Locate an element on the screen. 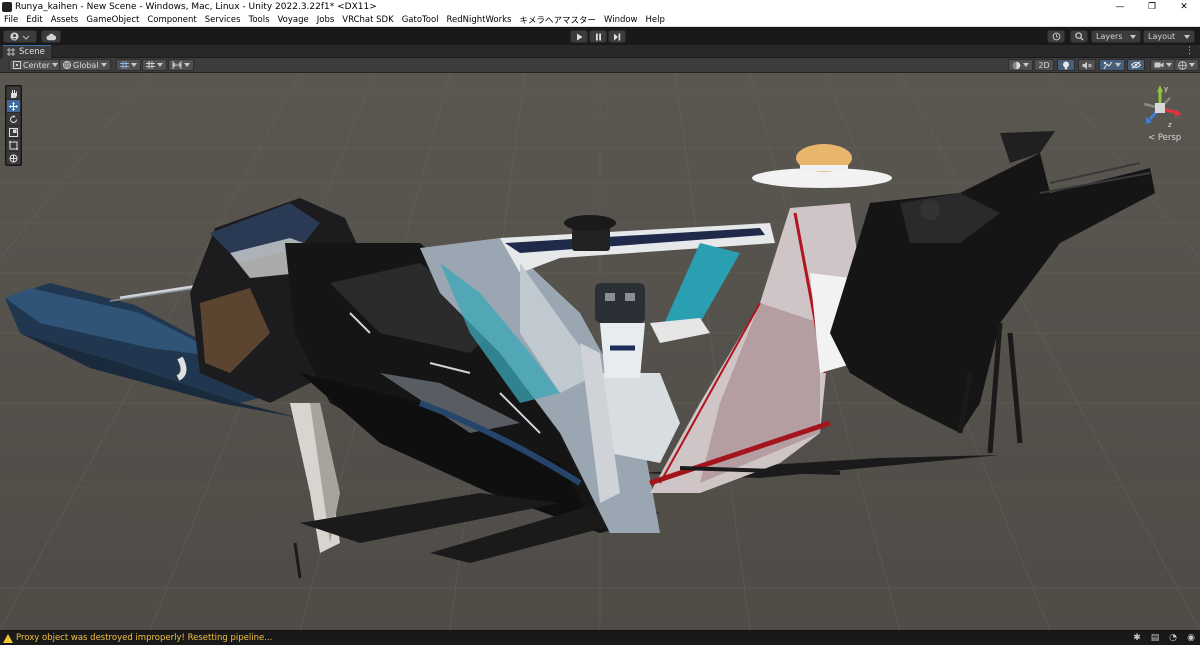 The image size is (1200, 645). effects-icon is located at coordinates (1108, 65).